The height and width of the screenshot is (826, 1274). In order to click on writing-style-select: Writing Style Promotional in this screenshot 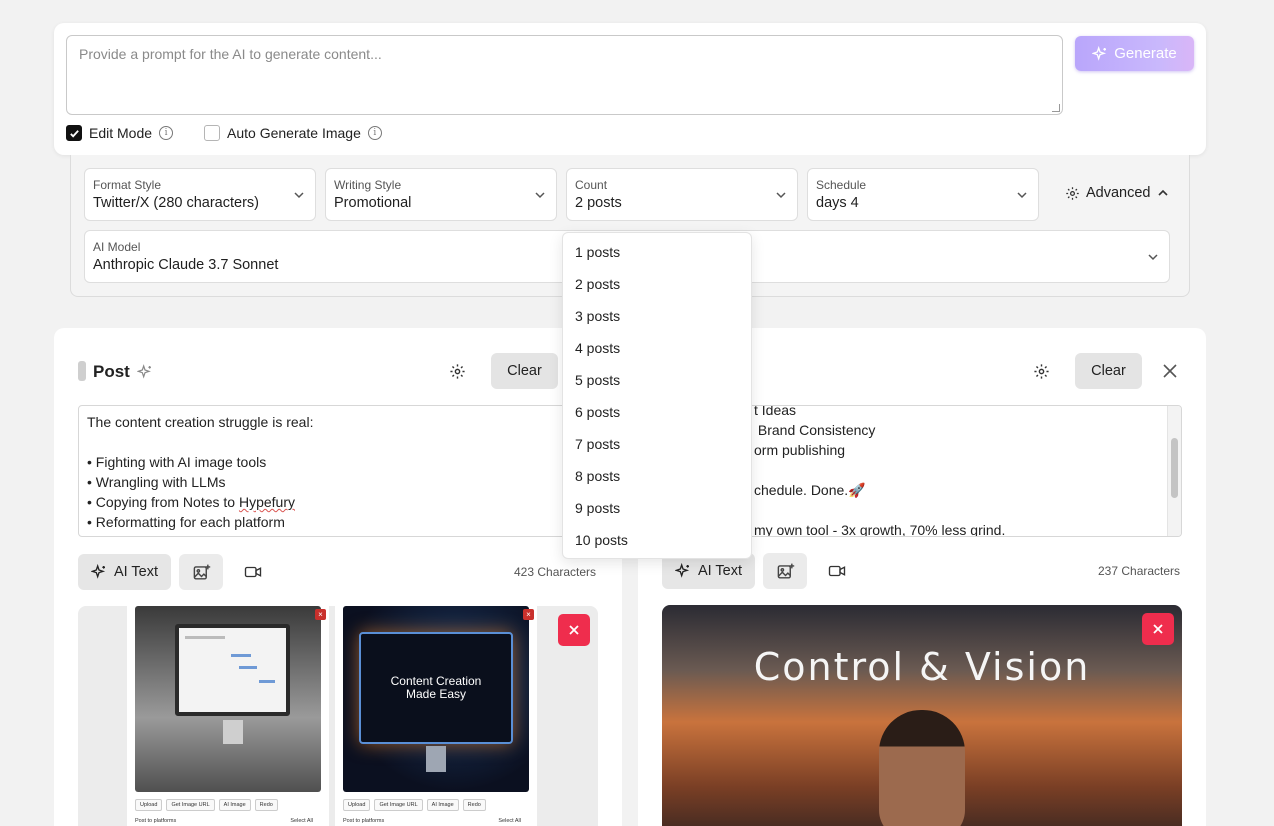, I will do `click(441, 194)`.